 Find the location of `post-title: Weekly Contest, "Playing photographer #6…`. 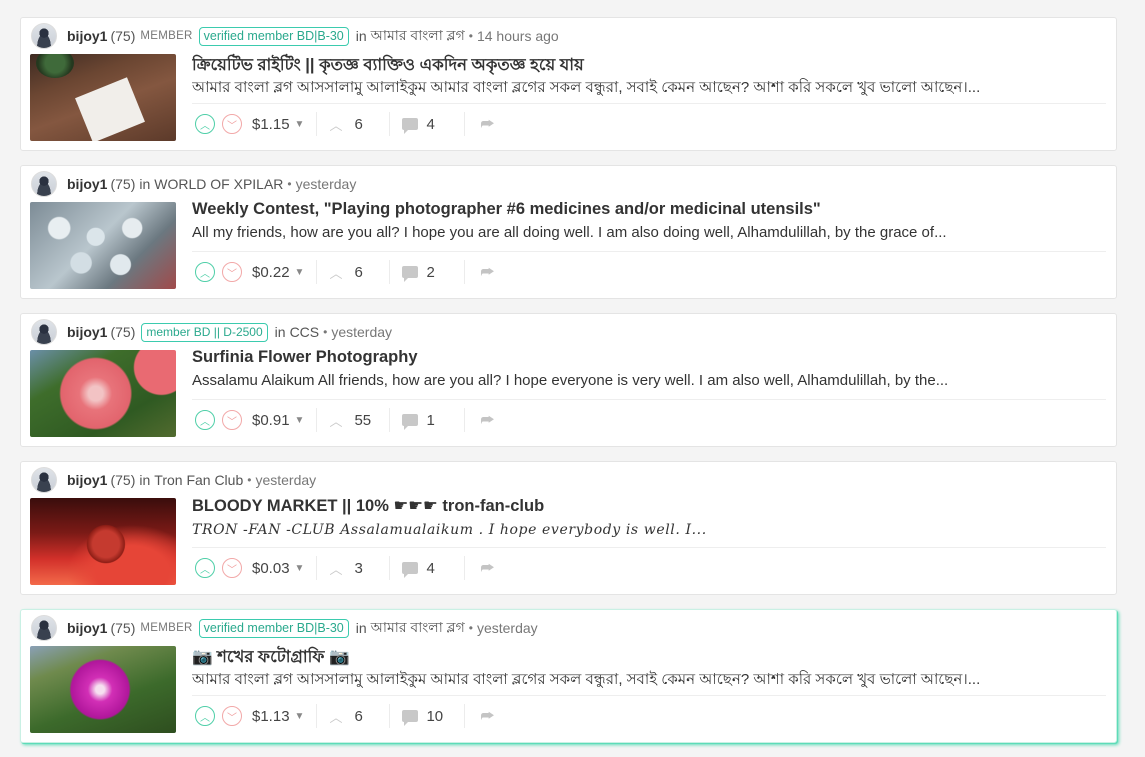

post-title: Weekly Contest, "Playing photographer #6… is located at coordinates (649, 209).